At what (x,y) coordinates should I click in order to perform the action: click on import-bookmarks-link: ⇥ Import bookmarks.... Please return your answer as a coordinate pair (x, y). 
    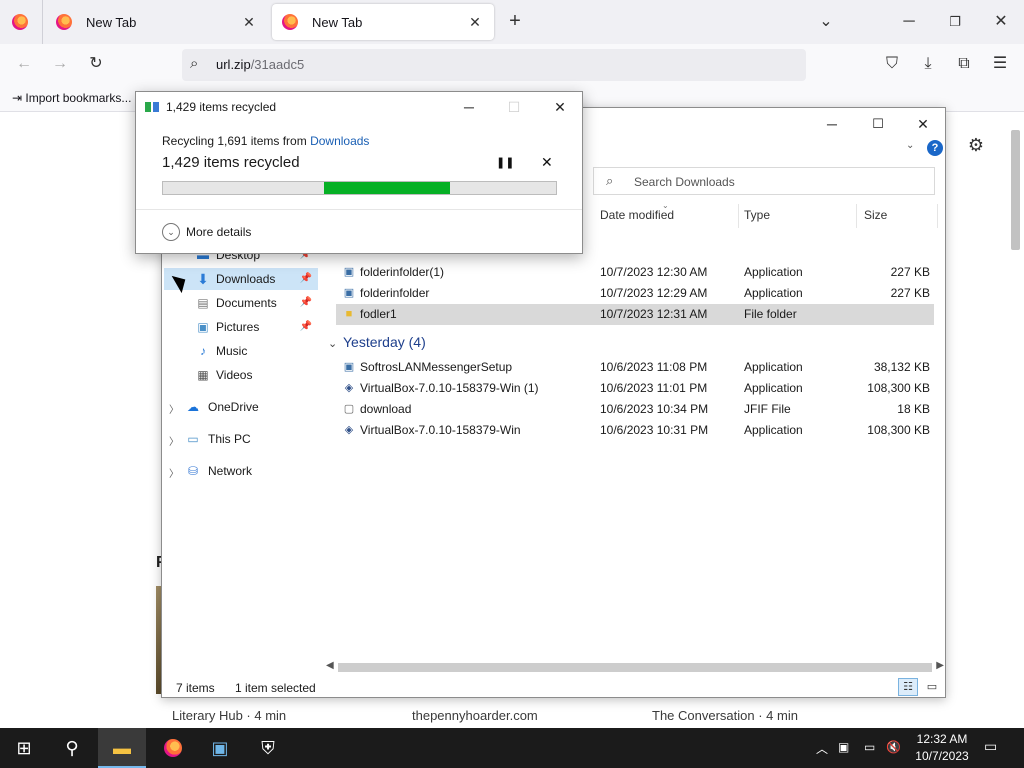
    Looking at the image, I should click on (71, 98).